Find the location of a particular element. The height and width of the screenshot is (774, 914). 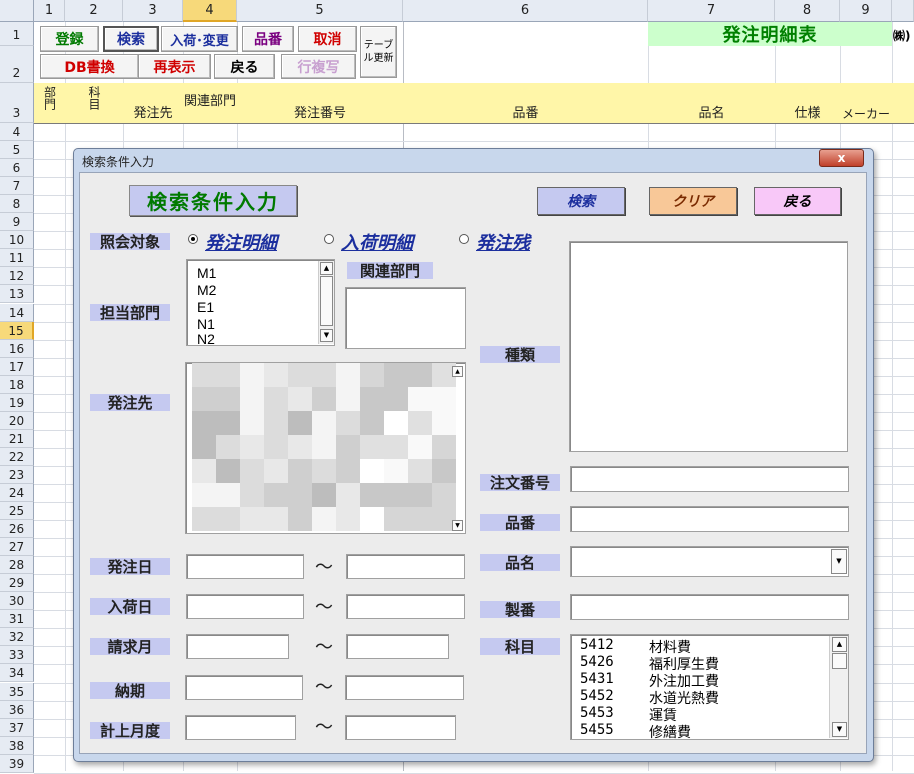

dept-scrollbar: ▲ ▼ is located at coordinates (326, 302).